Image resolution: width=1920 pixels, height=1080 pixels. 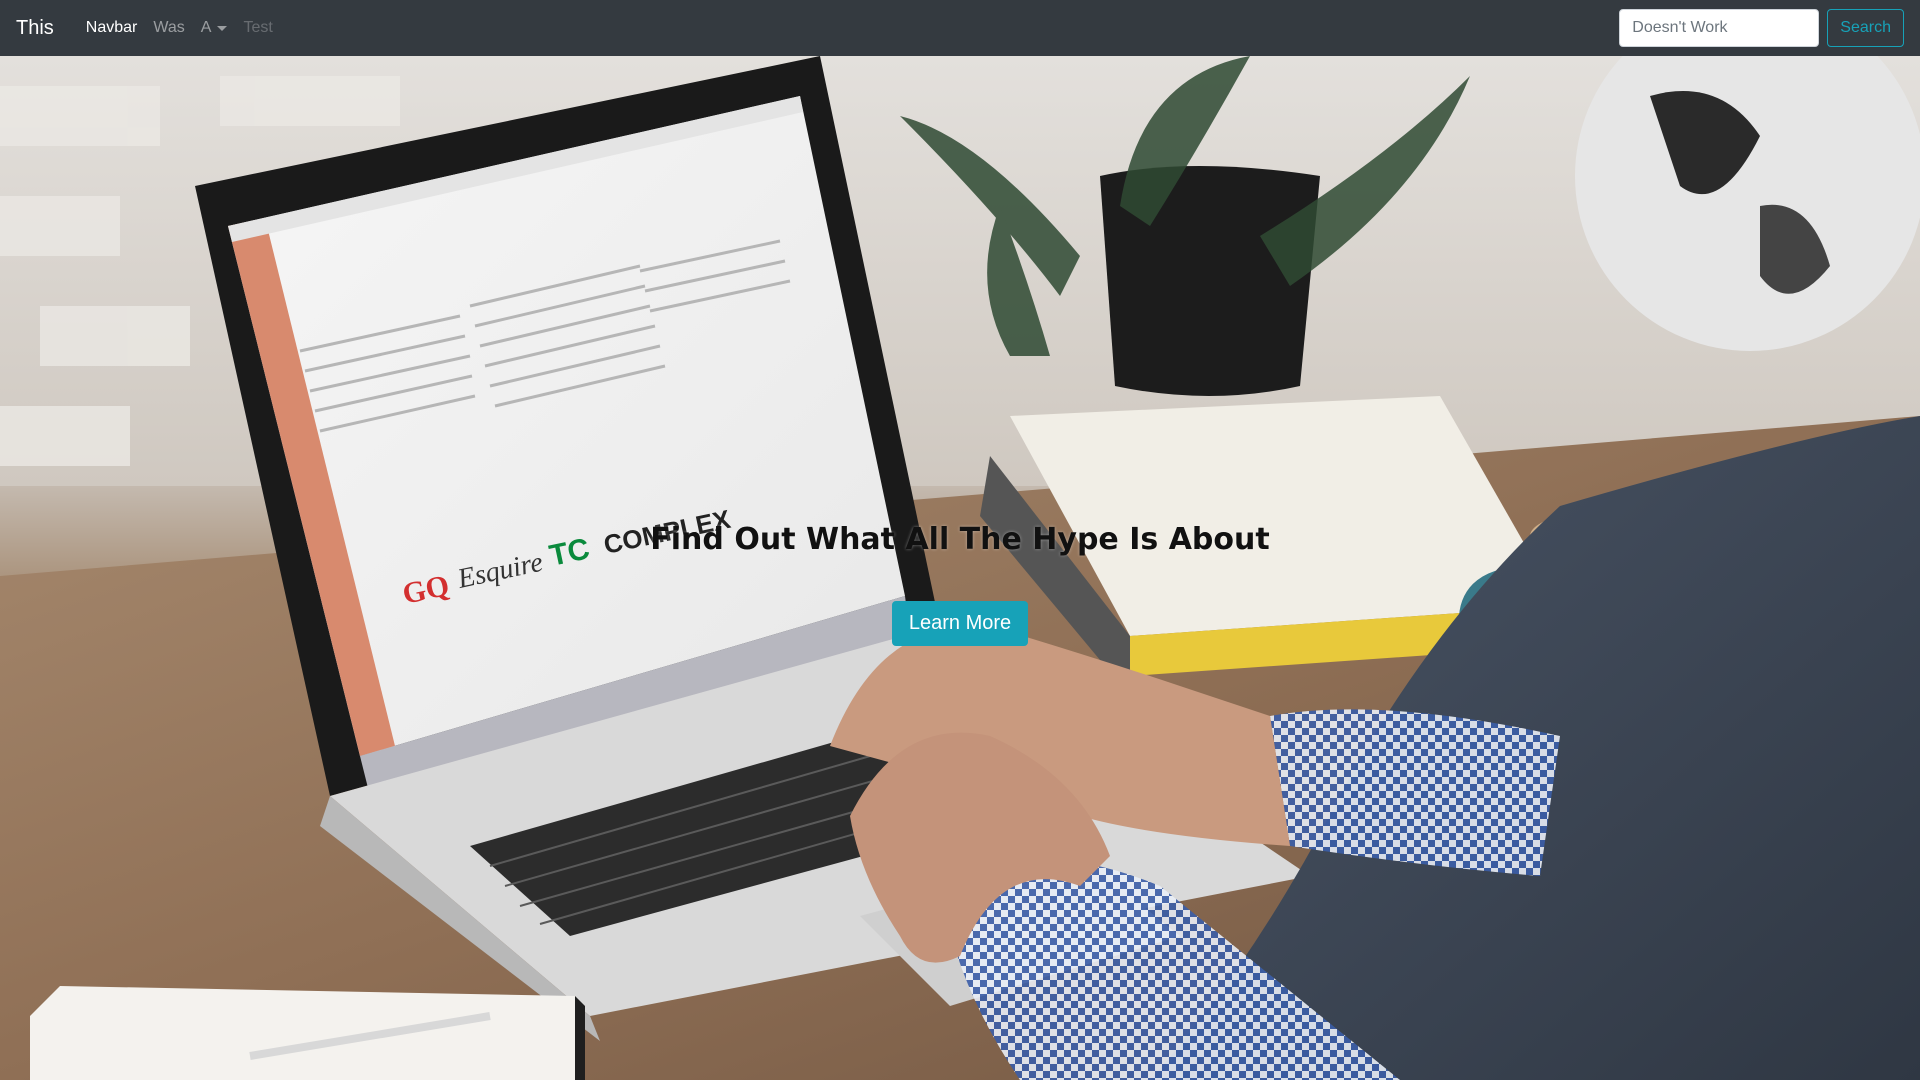 What do you see at coordinates (206, 27) in the screenshot?
I see `nav-dropdown-label: A` at bounding box center [206, 27].